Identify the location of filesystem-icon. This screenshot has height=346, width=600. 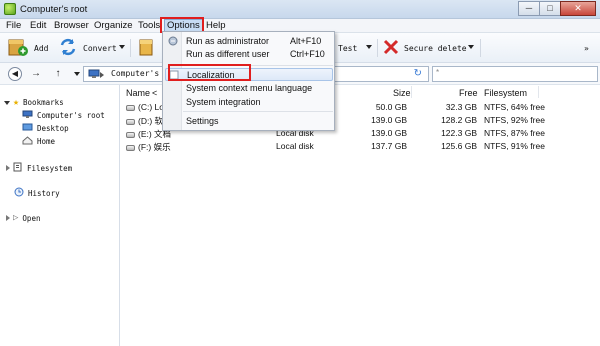
(18, 168).